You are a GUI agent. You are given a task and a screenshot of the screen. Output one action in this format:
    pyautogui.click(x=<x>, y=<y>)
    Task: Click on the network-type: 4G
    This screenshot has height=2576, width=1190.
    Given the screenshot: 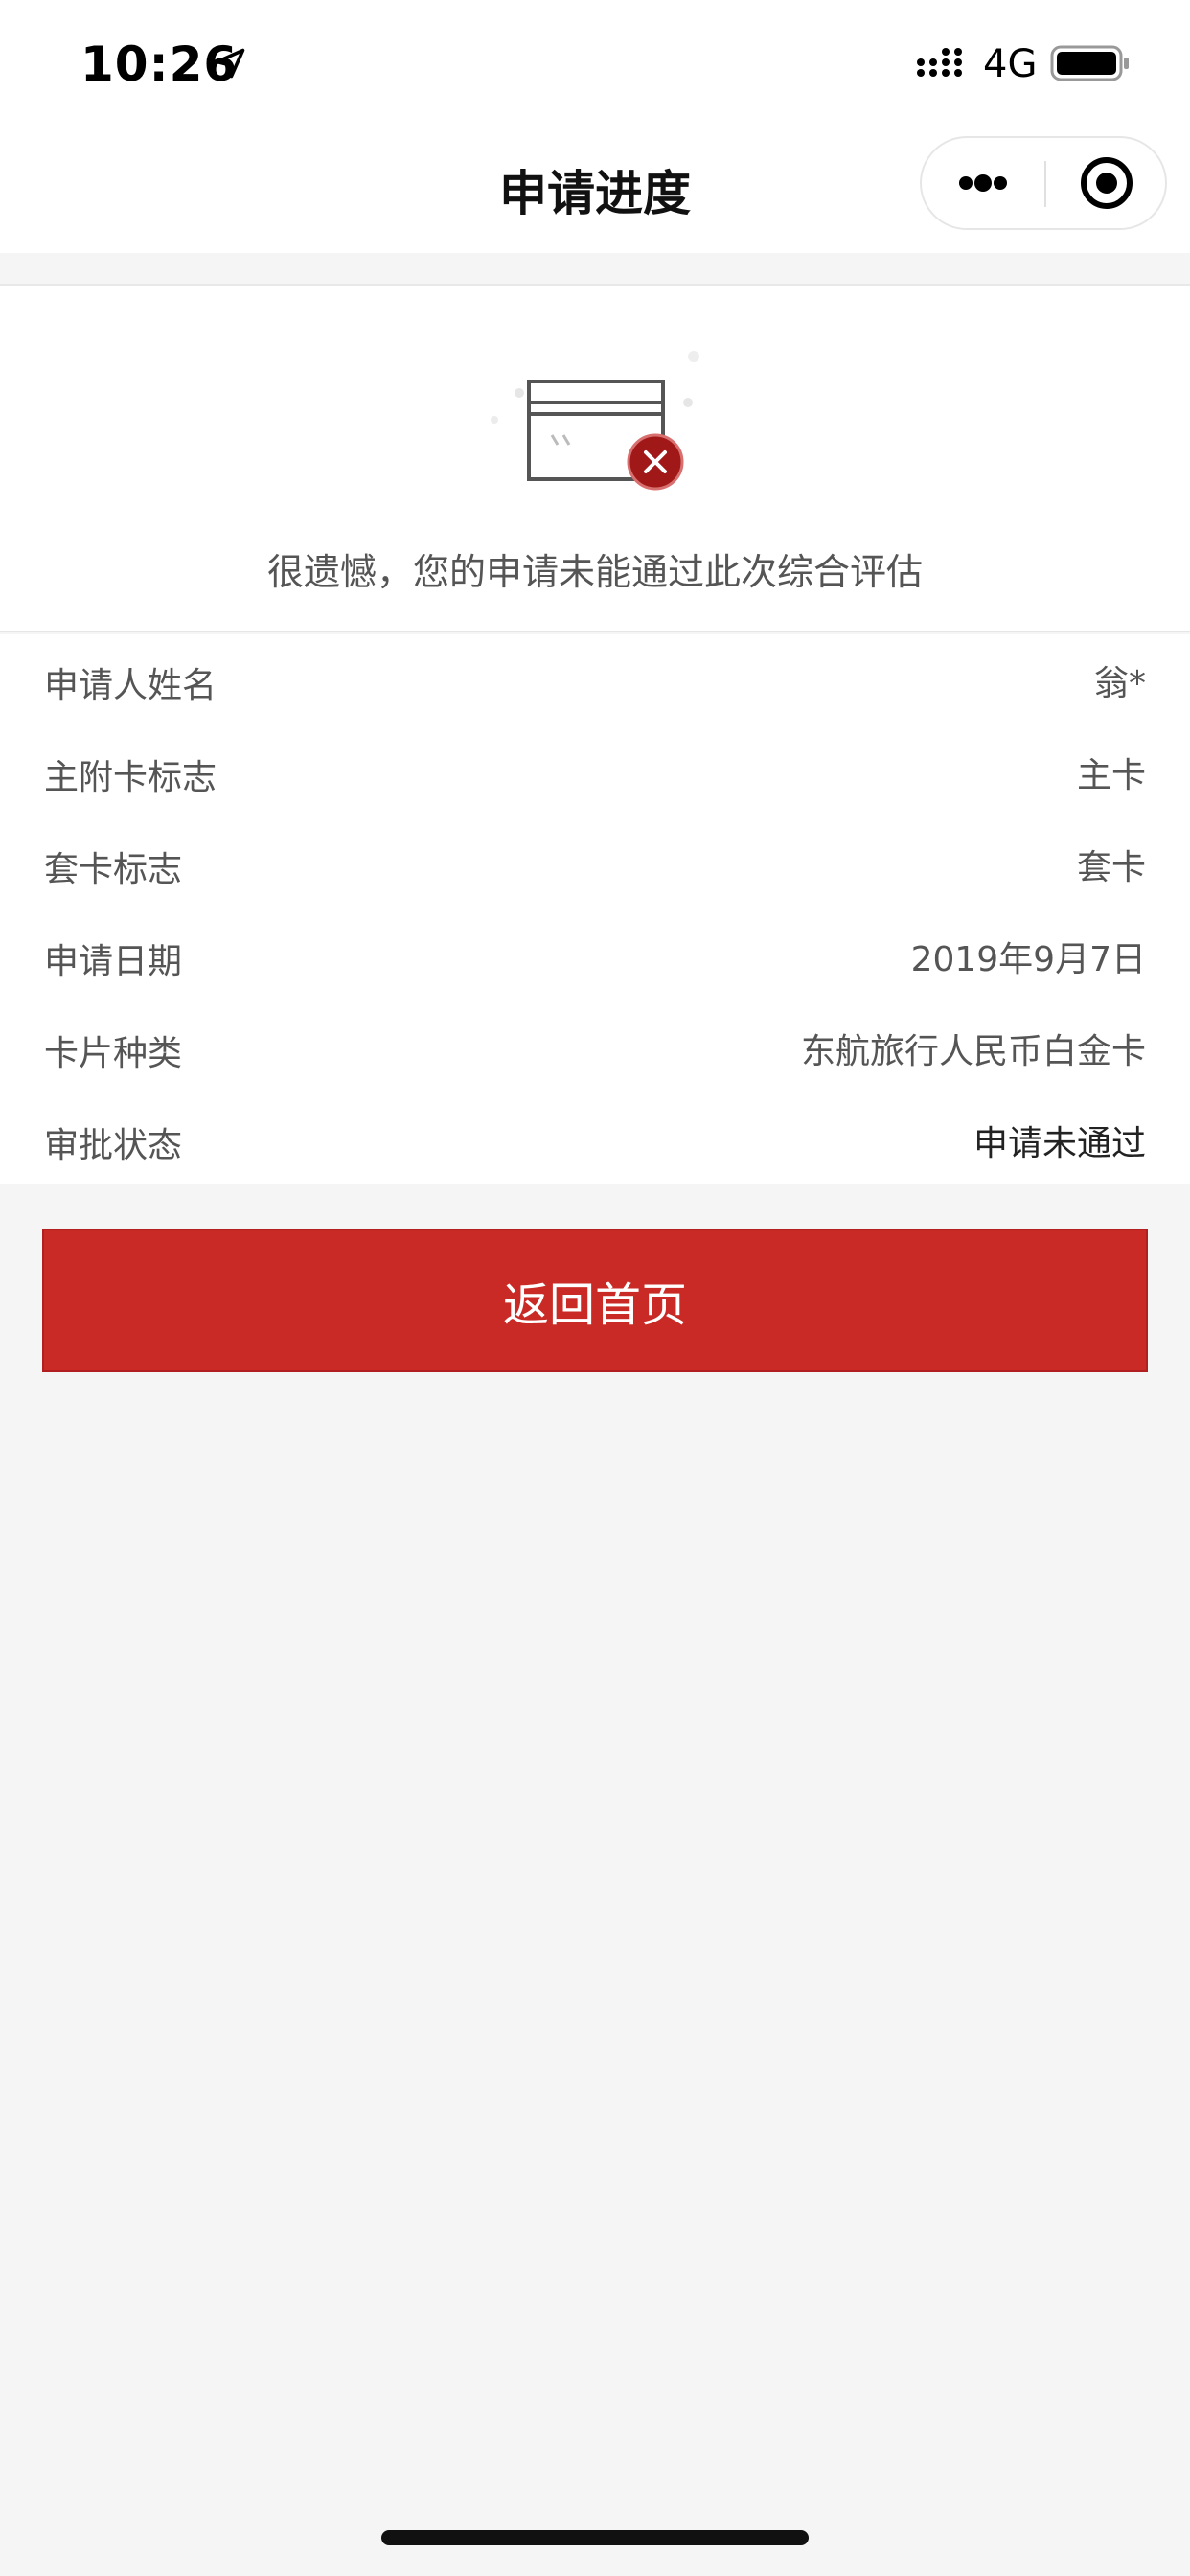 What is the action you would take?
    pyautogui.click(x=1011, y=64)
    